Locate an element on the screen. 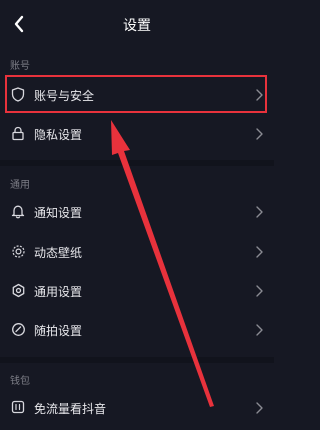  data-plan-icon is located at coordinates (18, 407).